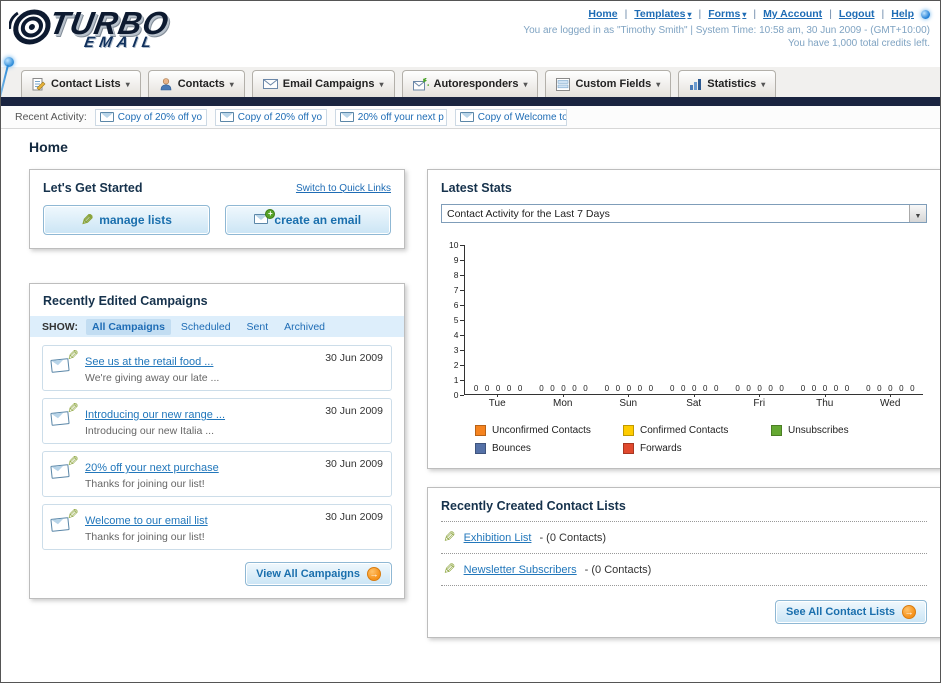 The width and height of the screenshot is (941, 683). I want to click on logo-subtitle: EMAIL, so click(120, 42).